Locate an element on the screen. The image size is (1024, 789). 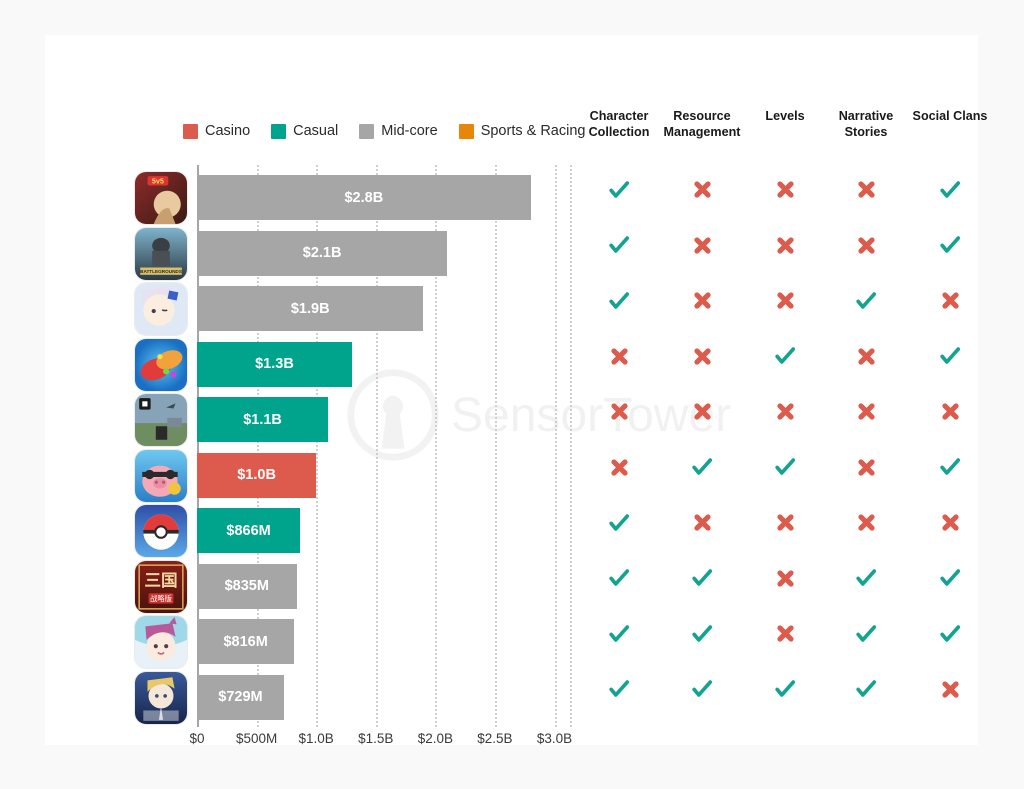
column-header-line2: Collection is located at coordinates (619, 131).